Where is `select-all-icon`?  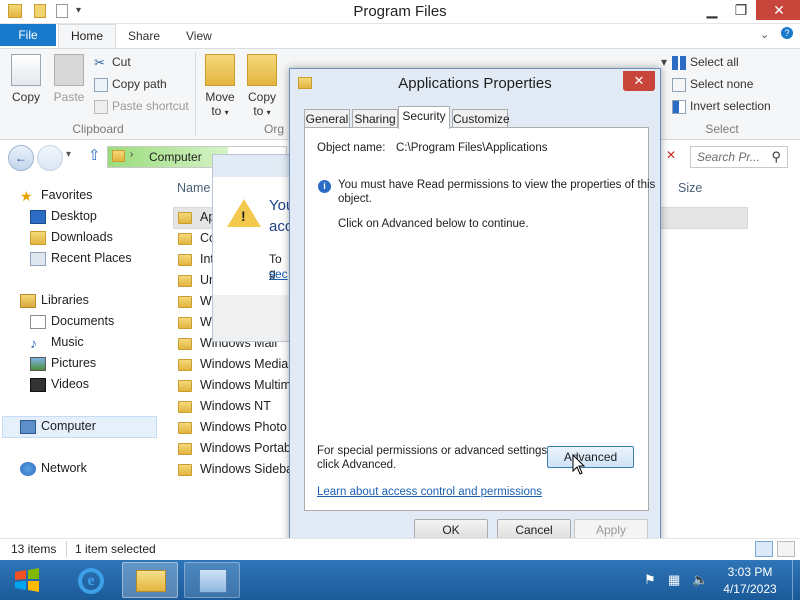
select-all-icon is located at coordinates (679, 62).